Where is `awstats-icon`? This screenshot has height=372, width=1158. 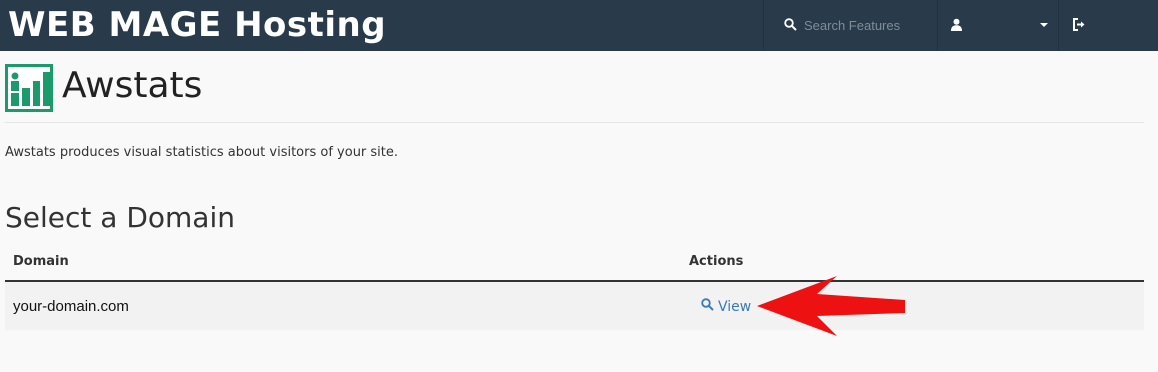
awstats-icon is located at coordinates (29, 88).